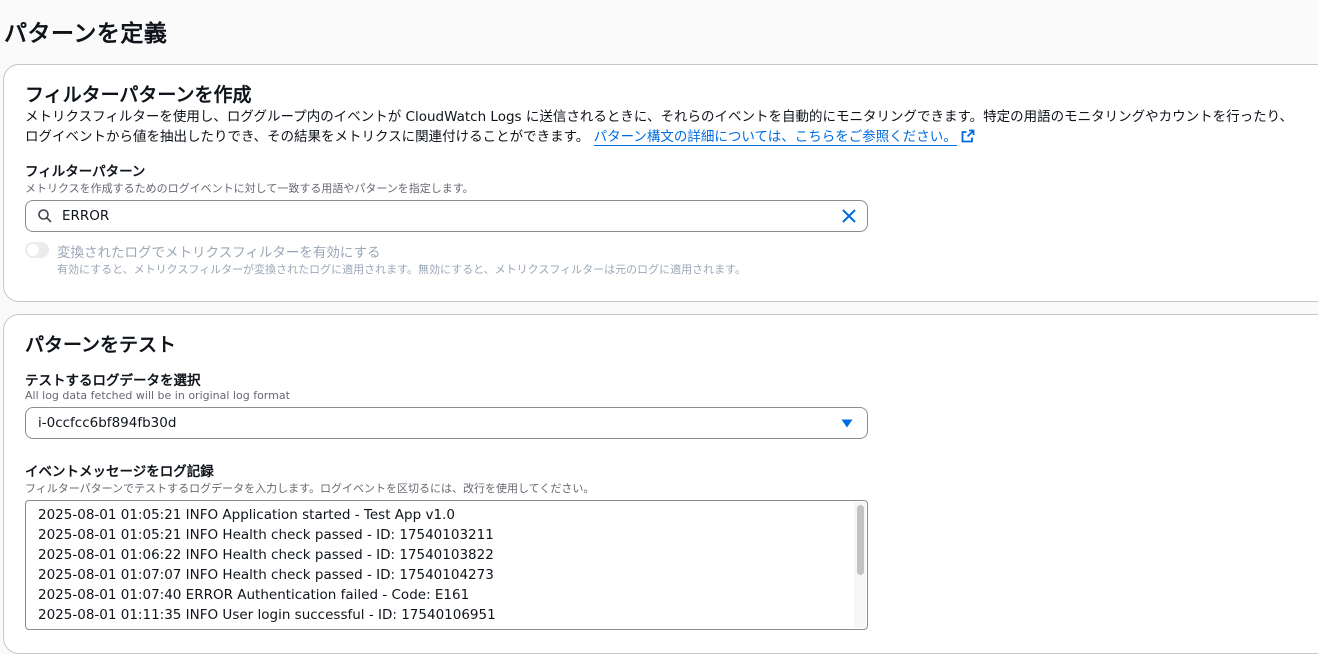  I want to click on pattern-syntax-link: パターン構文の詳細については、こちらをご参照ください。, so click(775, 137).